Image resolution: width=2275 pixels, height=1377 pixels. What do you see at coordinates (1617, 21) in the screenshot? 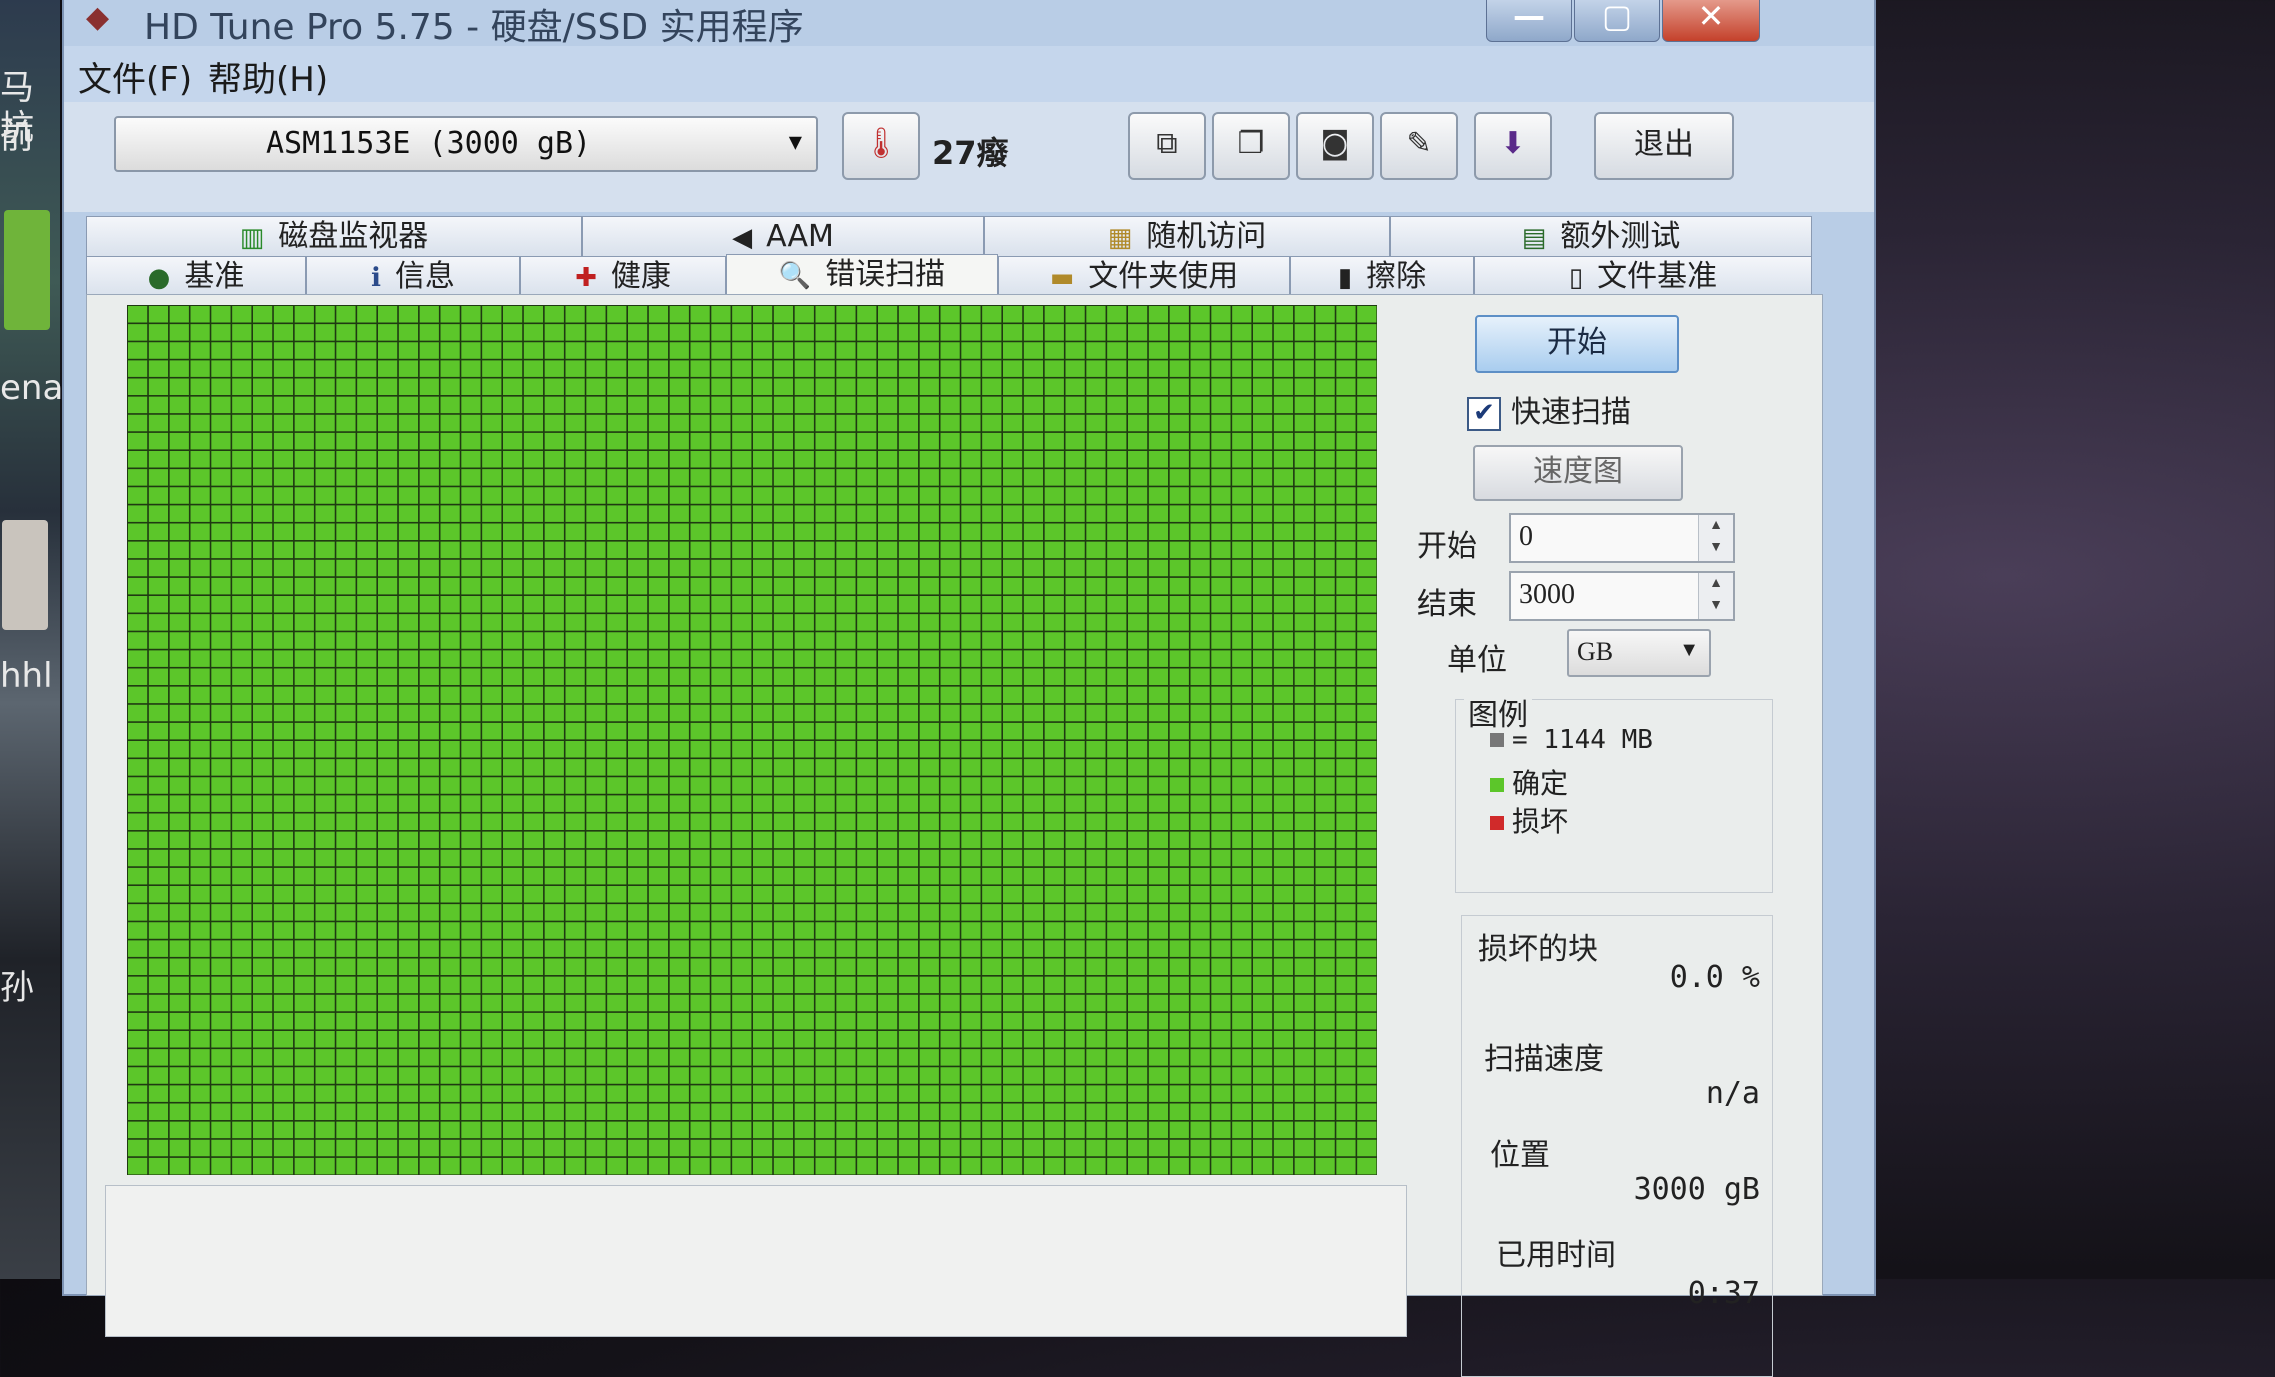
I see `maximize-button: ▢` at bounding box center [1617, 21].